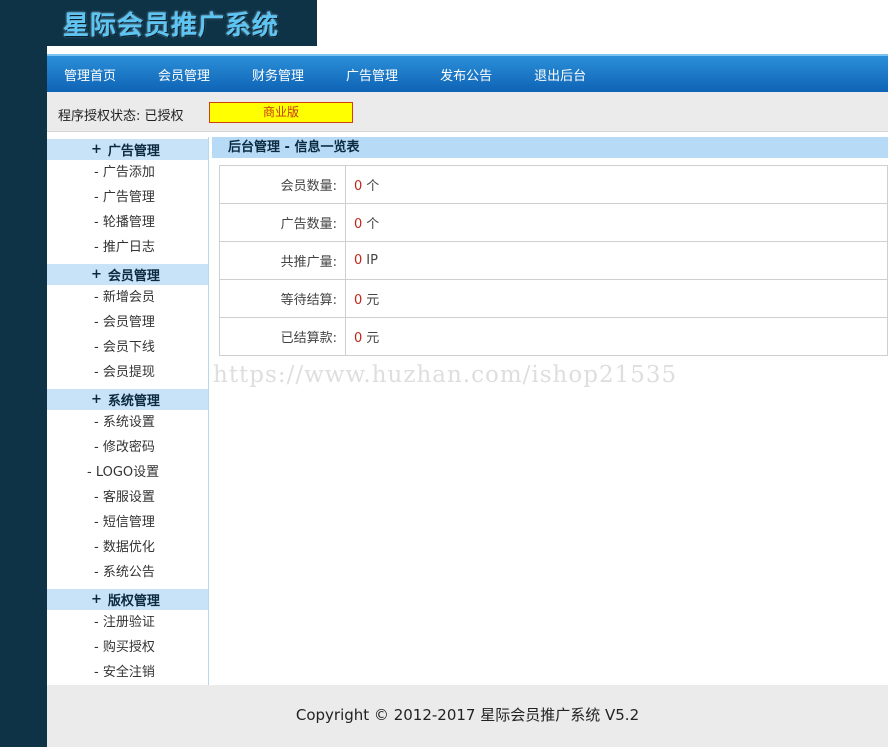 The width and height of the screenshot is (888, 747). I want to click on sidebar-group-members: + 会员管理, so click(127, 274).